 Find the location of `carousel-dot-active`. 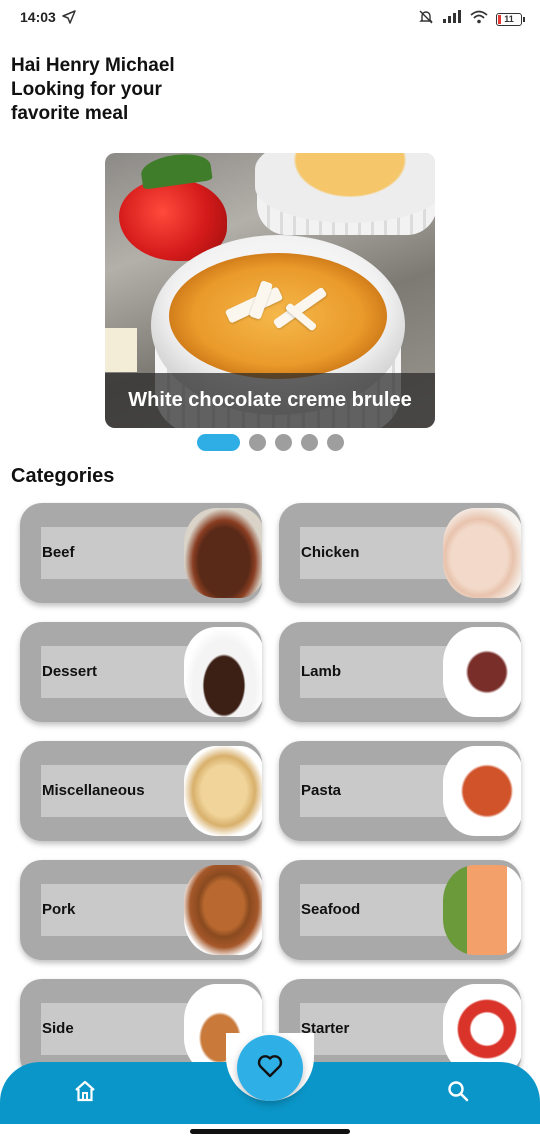

carousel-dot-active is located at coordinates (218, 442).